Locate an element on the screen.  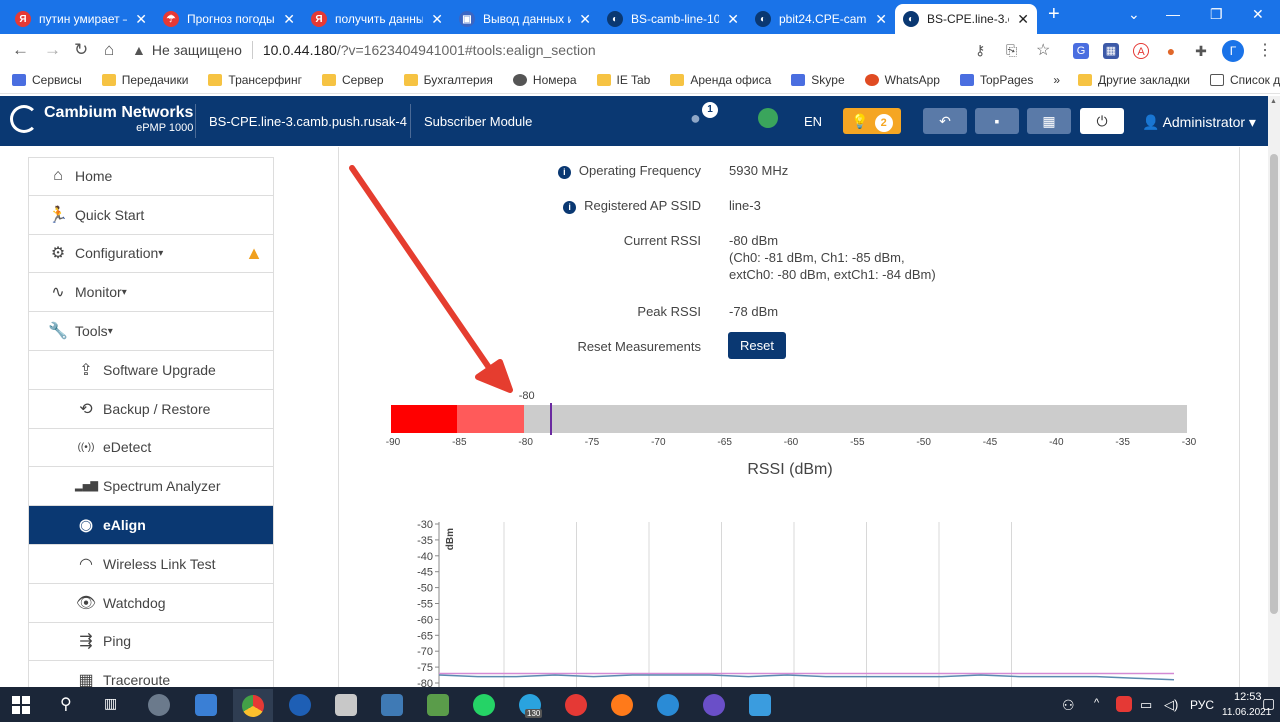
bookmark-item: Передачики is located at coordinates (144, 80).